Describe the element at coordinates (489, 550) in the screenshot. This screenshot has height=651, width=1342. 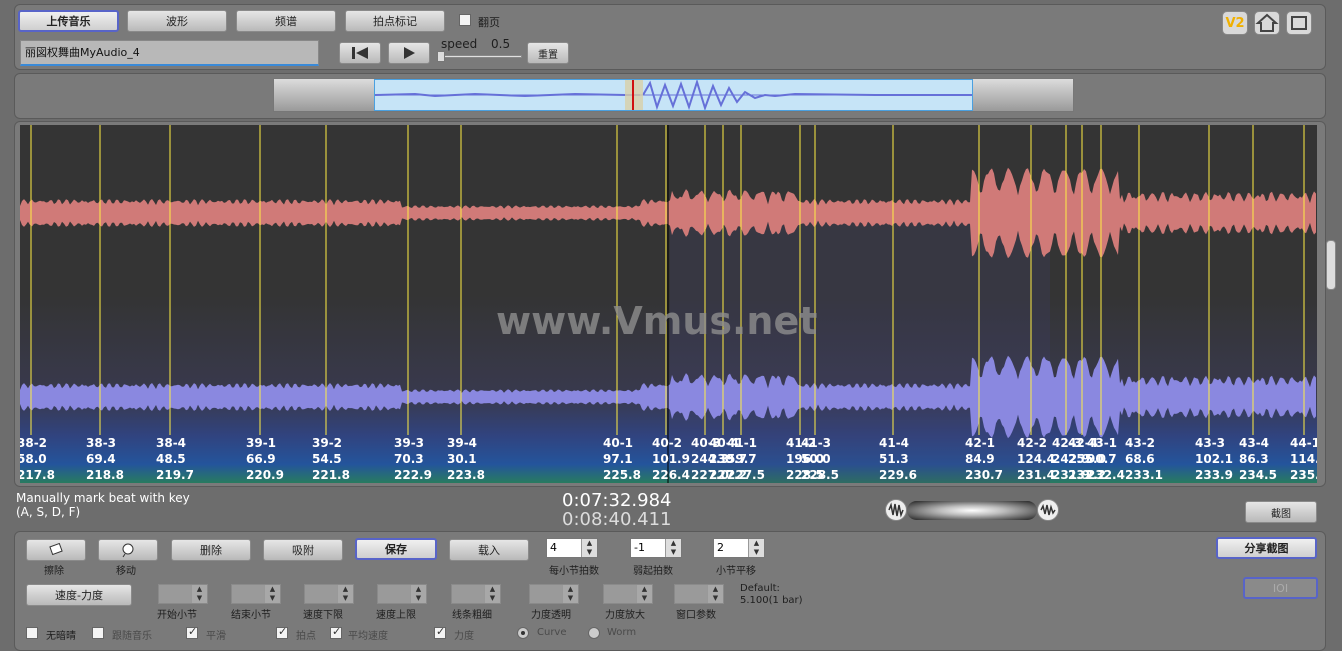
I see `load-button: 载入` at that location.